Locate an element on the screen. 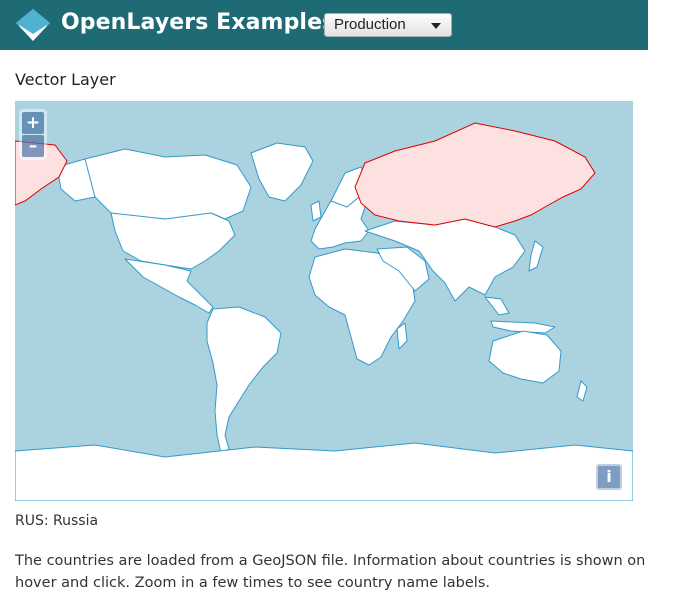 The width and height of the screenshot is (700, 600). header-bar: OpenLayers Examples Production is located at coordinates (324, 25).